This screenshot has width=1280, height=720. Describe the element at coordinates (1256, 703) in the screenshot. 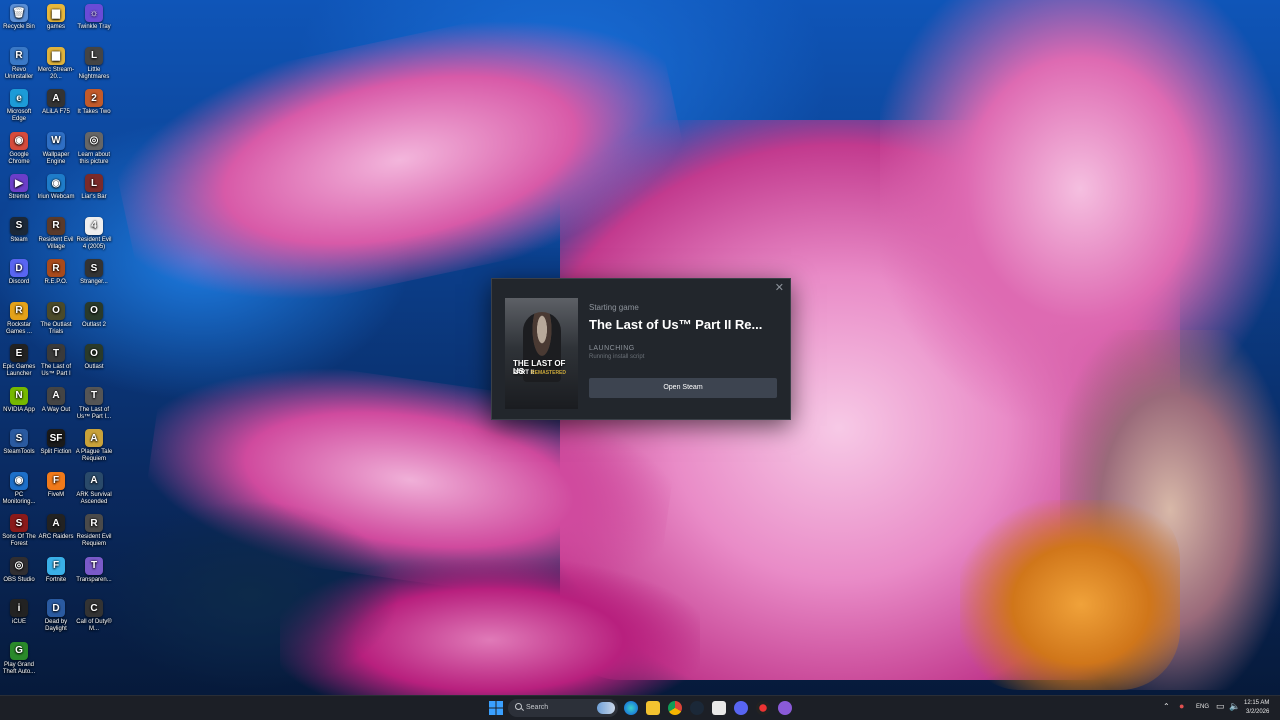

I see `tray-clock-time: 12:15 AM` at that location.